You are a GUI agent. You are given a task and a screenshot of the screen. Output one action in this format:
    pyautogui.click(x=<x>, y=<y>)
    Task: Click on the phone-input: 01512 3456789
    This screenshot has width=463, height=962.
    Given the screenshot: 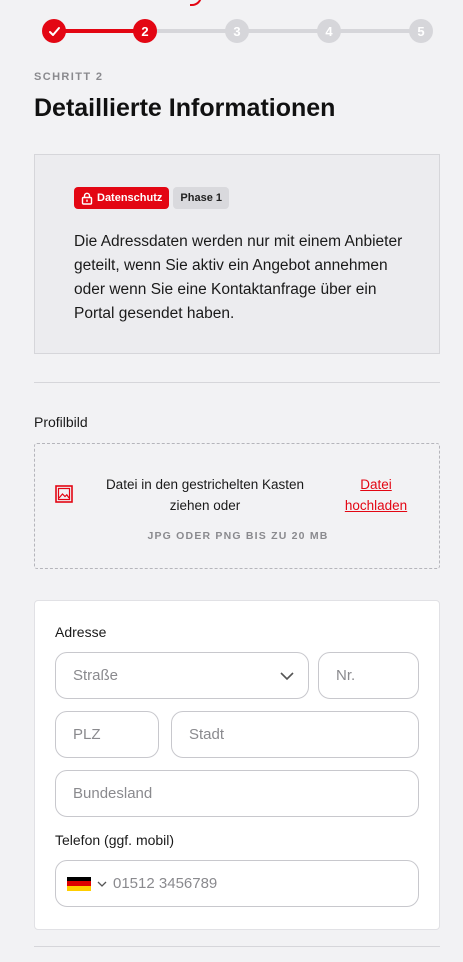 What is the action you would take?
    pyautogui.click(x=237, y=883)
    